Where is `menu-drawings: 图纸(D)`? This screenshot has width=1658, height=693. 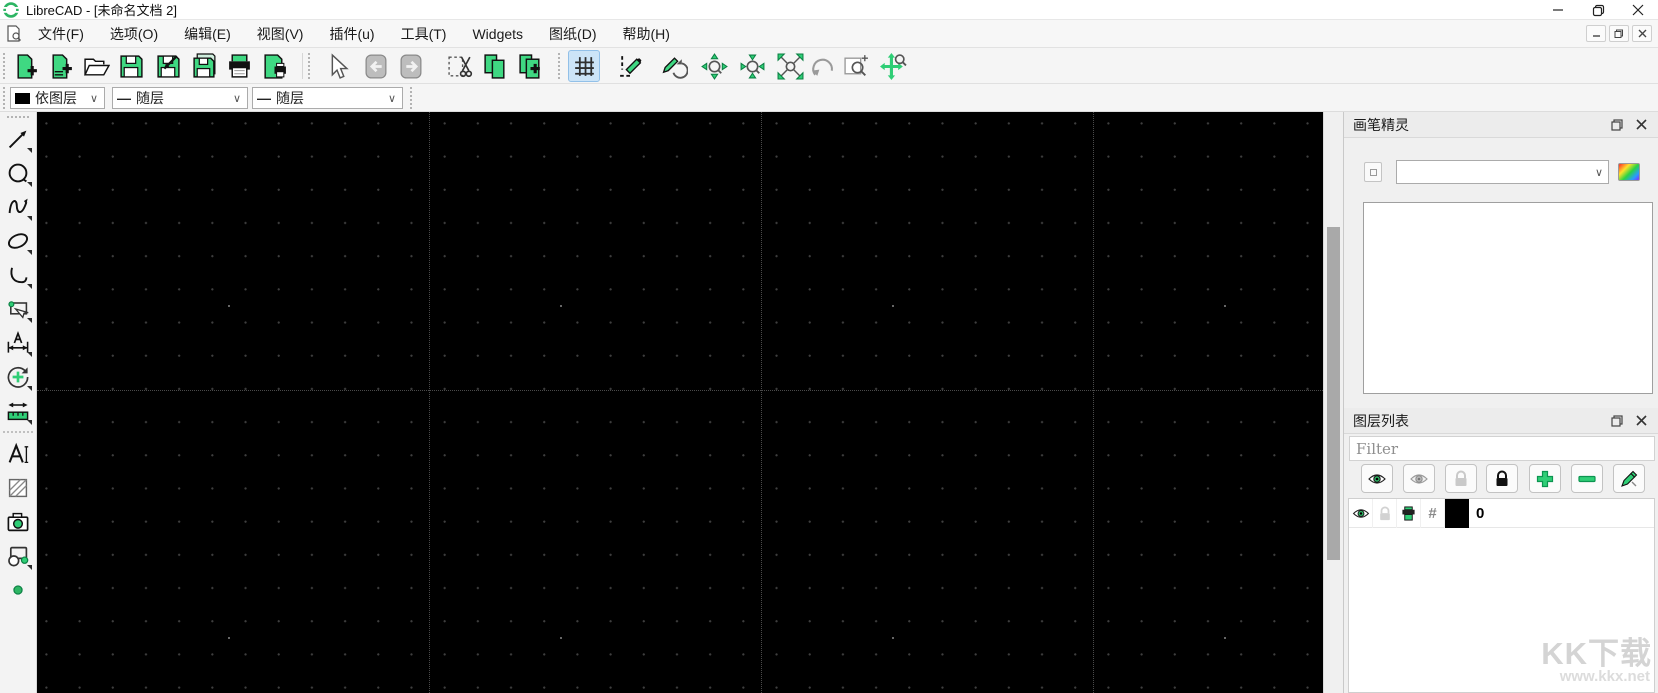
menu-drawings: 图纸(D) is located at coordinates (572, 34).